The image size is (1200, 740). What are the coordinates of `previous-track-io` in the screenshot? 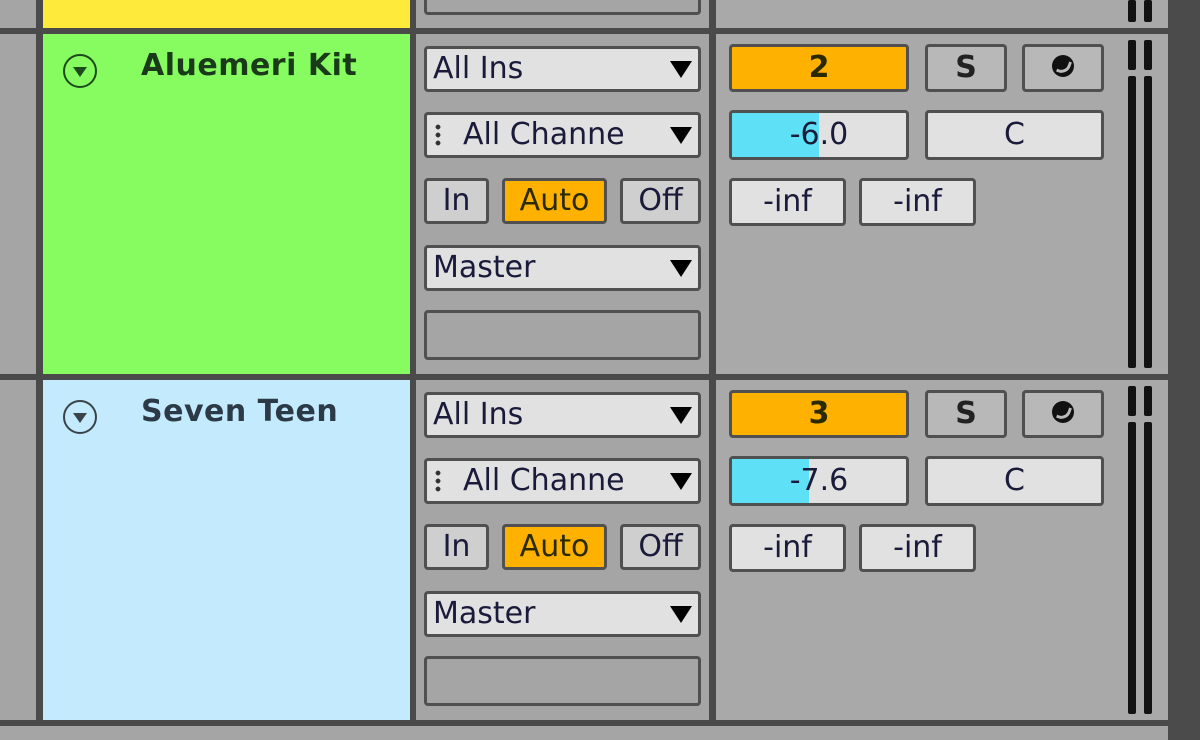 It's located at (562, 14).